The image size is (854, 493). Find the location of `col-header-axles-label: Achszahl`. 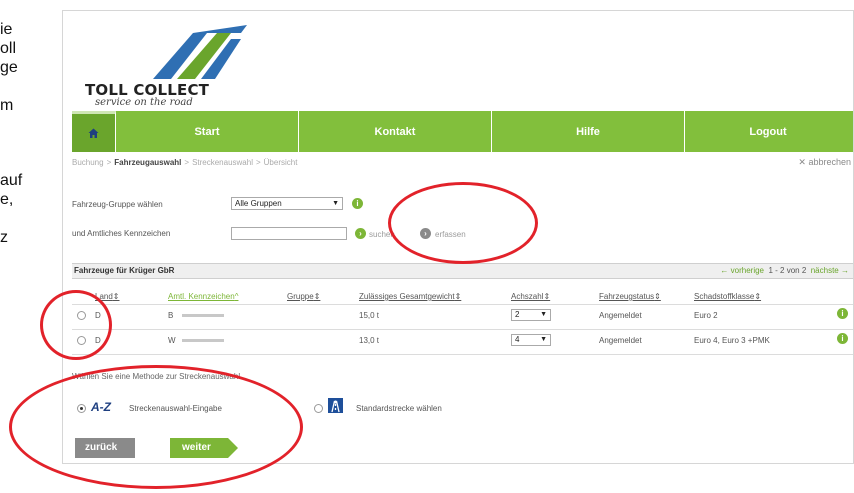

col-header-axles-label: Achszahl is located at coordinates (527, 296).